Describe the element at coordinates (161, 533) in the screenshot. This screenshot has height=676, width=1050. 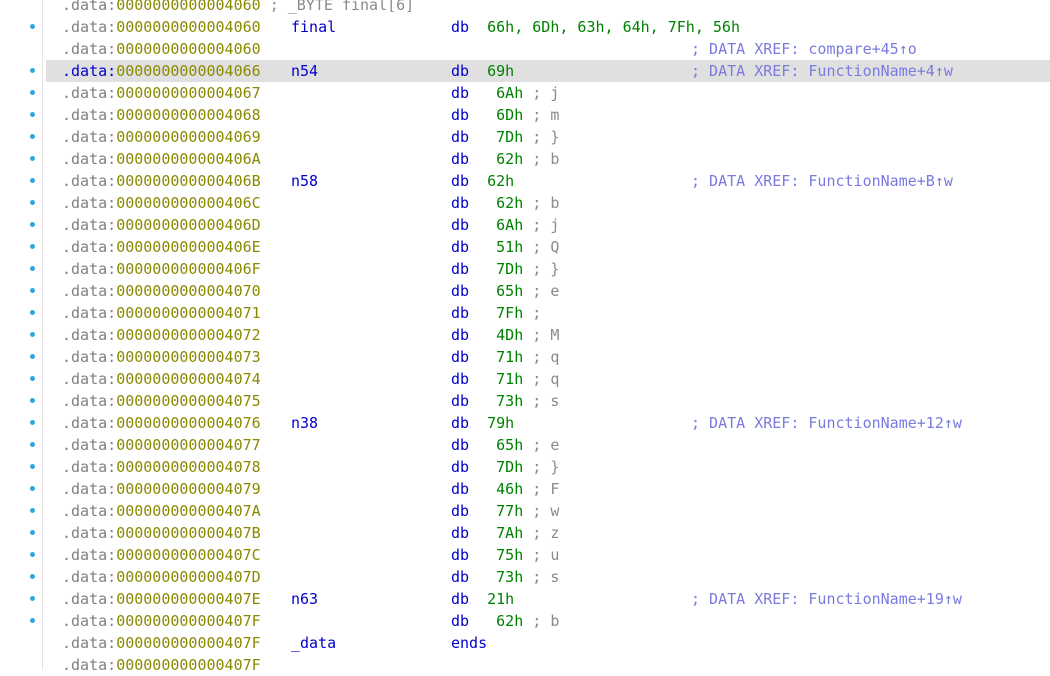
I see `address: .data:000000000000407B` at that location.